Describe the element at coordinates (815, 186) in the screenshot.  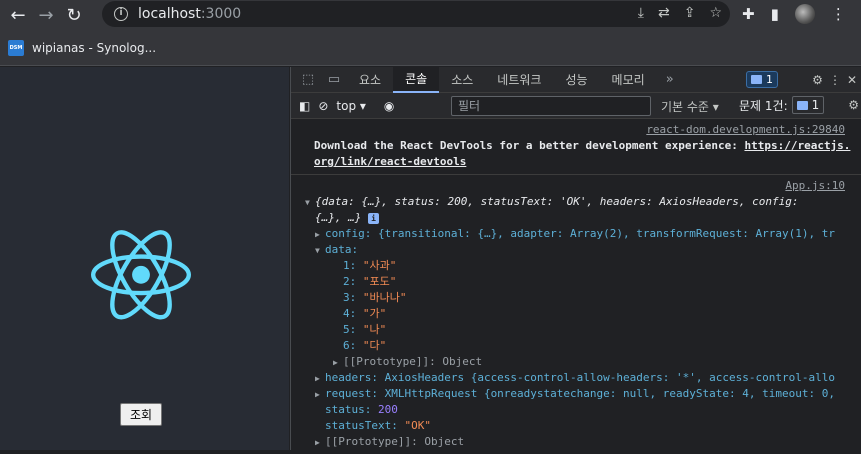
I see `source-link: App.js:10` at that location.